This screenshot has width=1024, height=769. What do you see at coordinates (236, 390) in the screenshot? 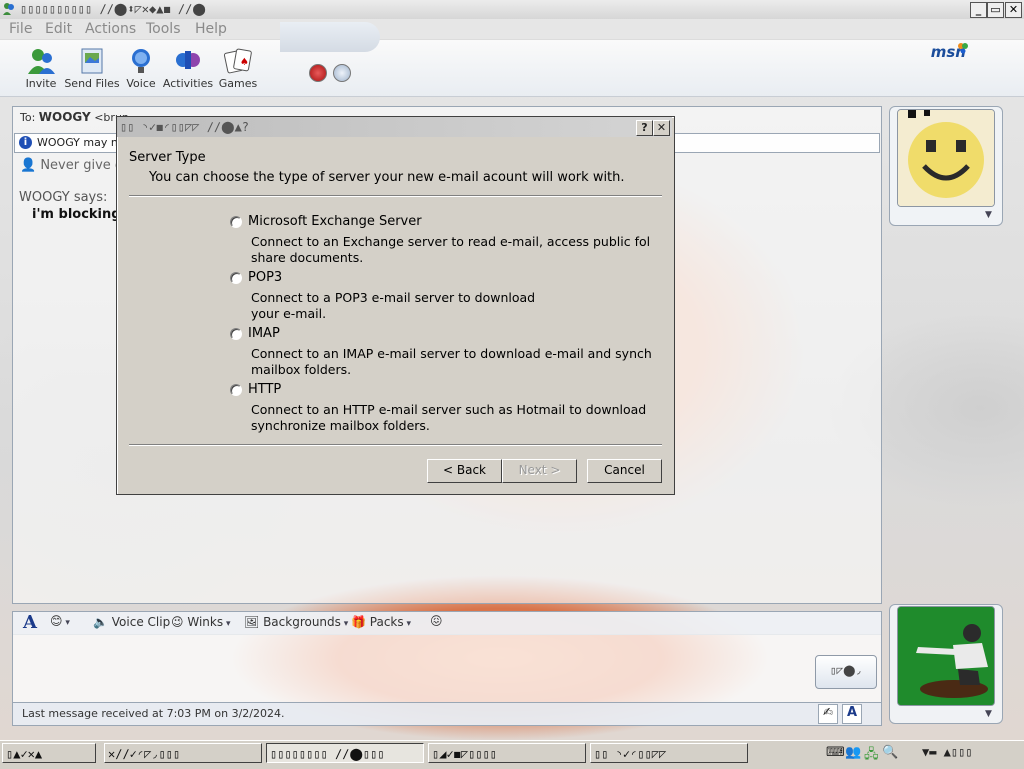
I see `radio-http` at bounding box center [236, 390].